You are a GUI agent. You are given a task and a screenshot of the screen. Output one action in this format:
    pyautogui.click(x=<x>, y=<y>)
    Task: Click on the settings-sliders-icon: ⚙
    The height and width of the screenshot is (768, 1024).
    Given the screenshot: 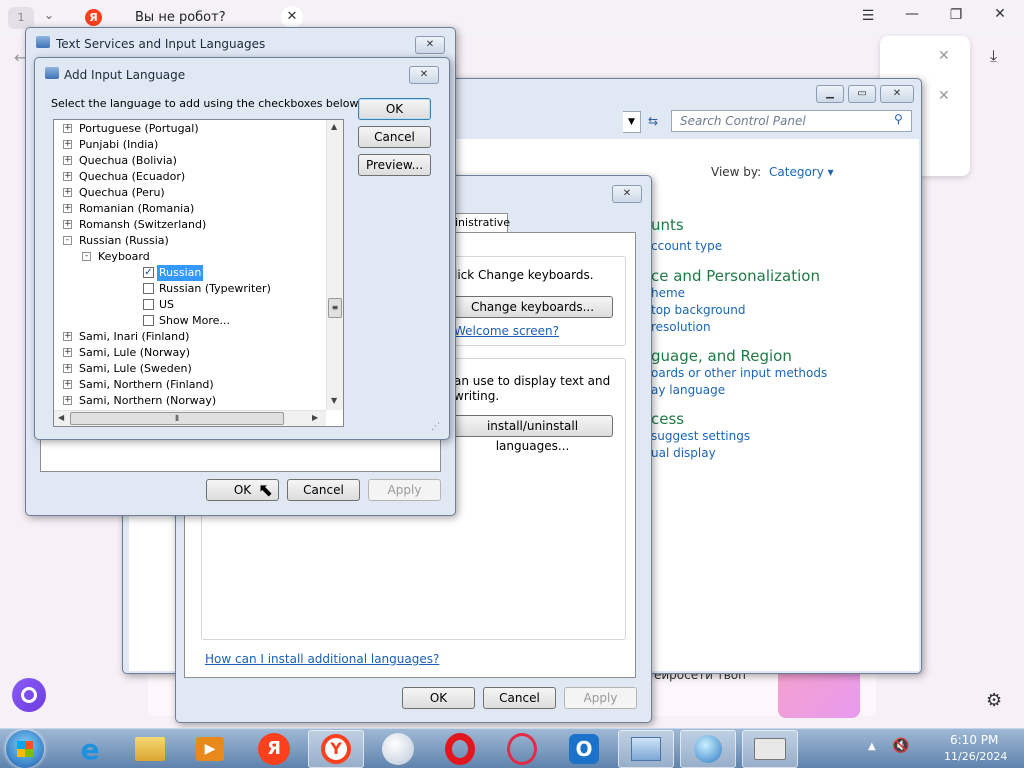 What is the action you would take?
    pyautogui.click(x=994, y=700)
    